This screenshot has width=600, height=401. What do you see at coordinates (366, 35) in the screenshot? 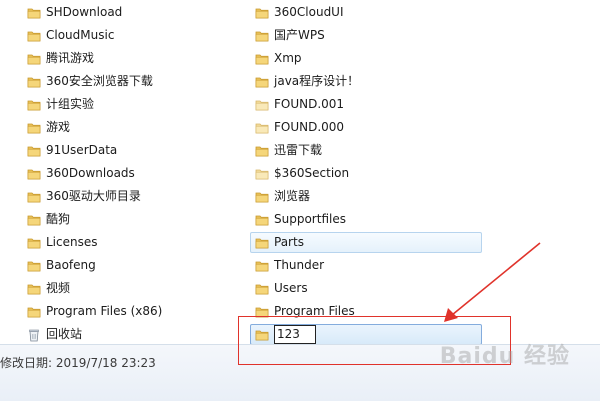
I see `list-item: 国产WPS` at bounding box center [366, 35].